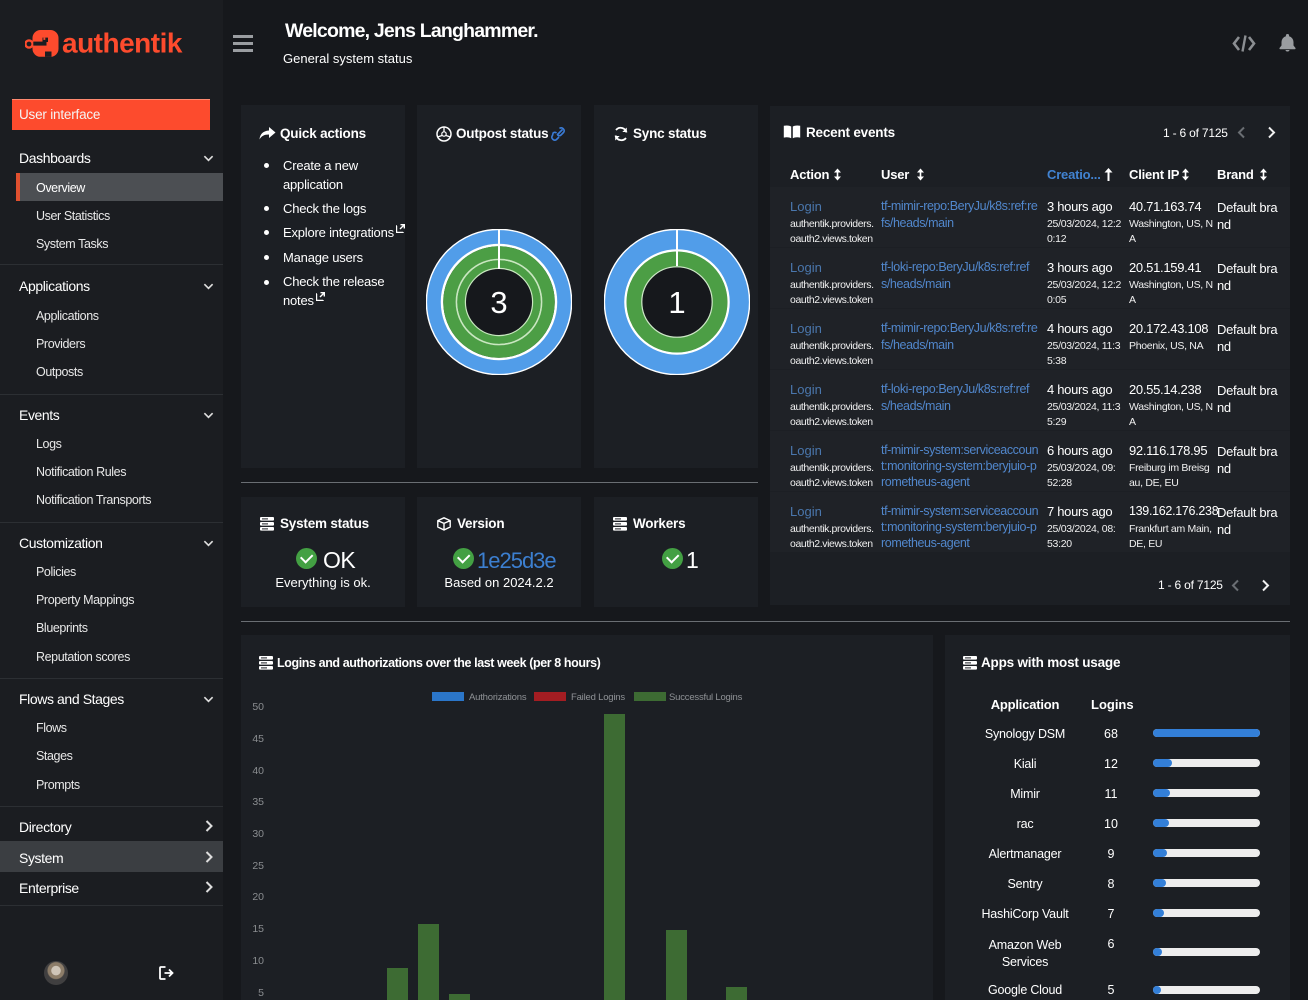  What do you see at coordinates (122, 43) in the screenshot?
I see `svg-text: authentik` at bounding box center [122, 43].